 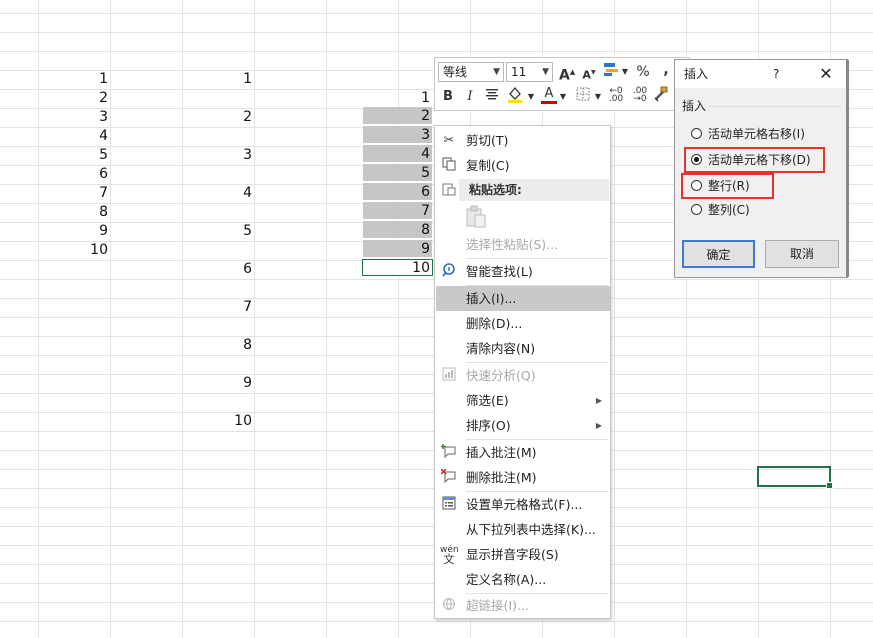 I want to click on cell-b13: 7, so click(x=226, y=307).